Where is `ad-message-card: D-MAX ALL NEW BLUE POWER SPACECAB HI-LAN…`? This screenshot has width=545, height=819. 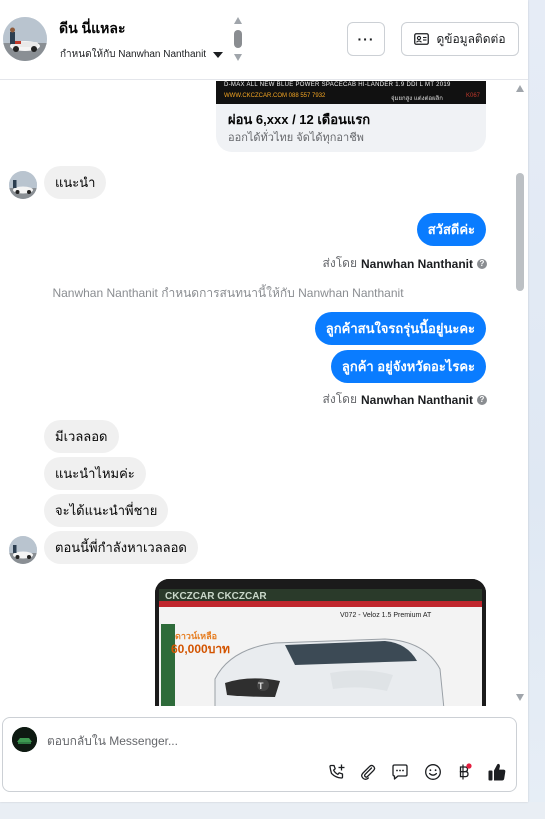
ad-message-card: D-MAX ALL NEW BLUE POWER SPACECAB HI-LAN… is located at coordinates (351, 116).